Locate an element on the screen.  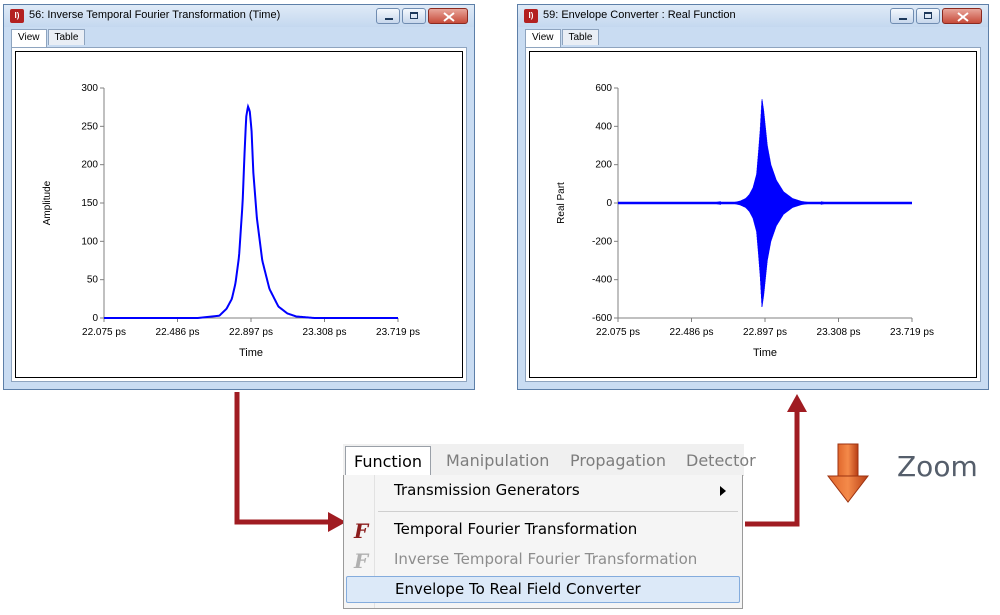
series-line is located at coordinates (251, 211).